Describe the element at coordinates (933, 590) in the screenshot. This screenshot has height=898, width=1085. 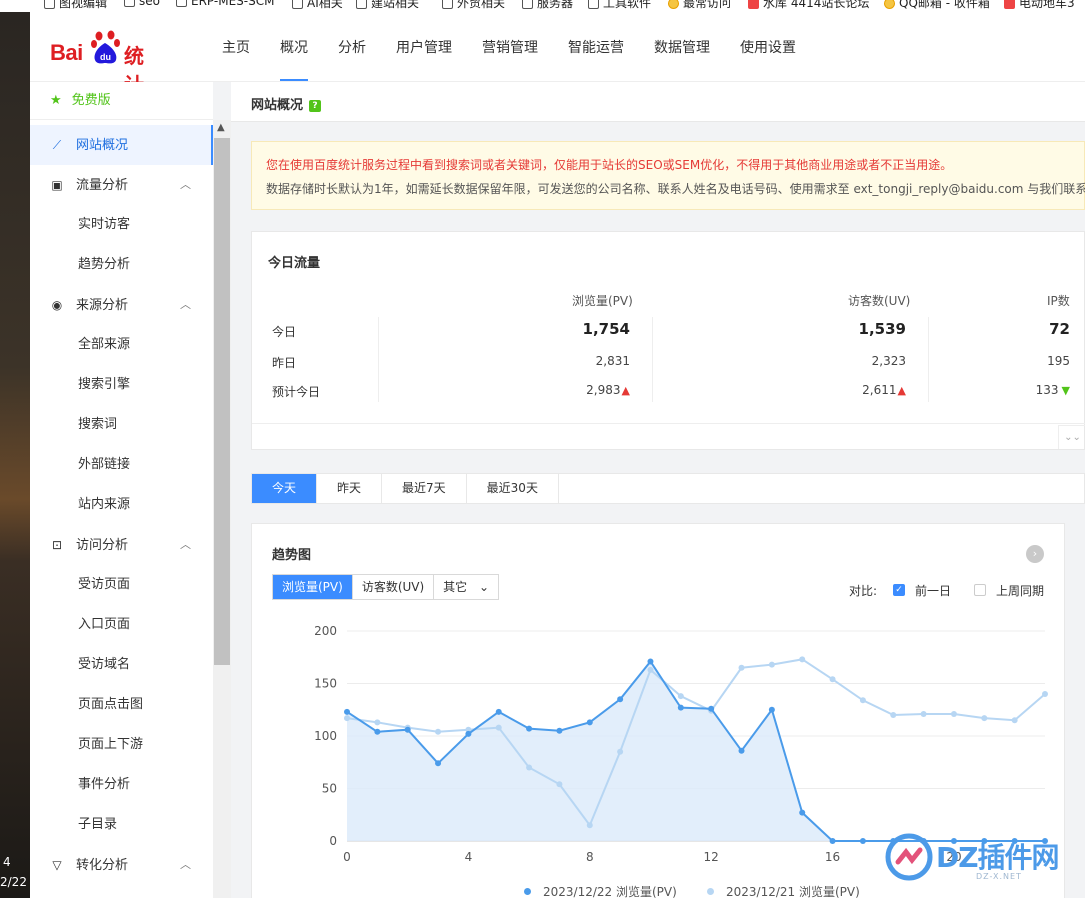
I see `compare-prev-day-label: 前一日` at that location.